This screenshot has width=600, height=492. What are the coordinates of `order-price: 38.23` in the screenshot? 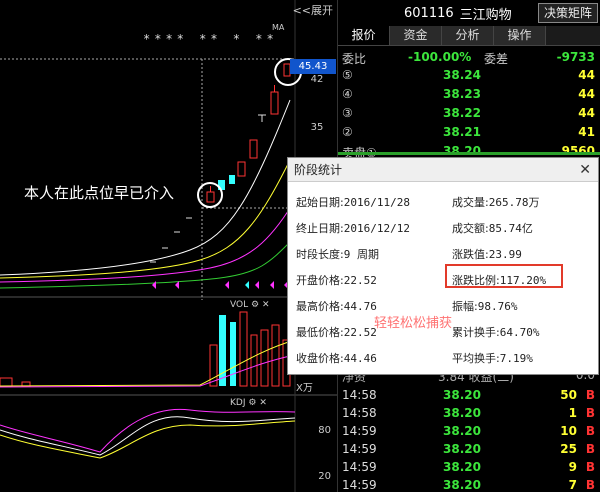 It's located at (462, 94).